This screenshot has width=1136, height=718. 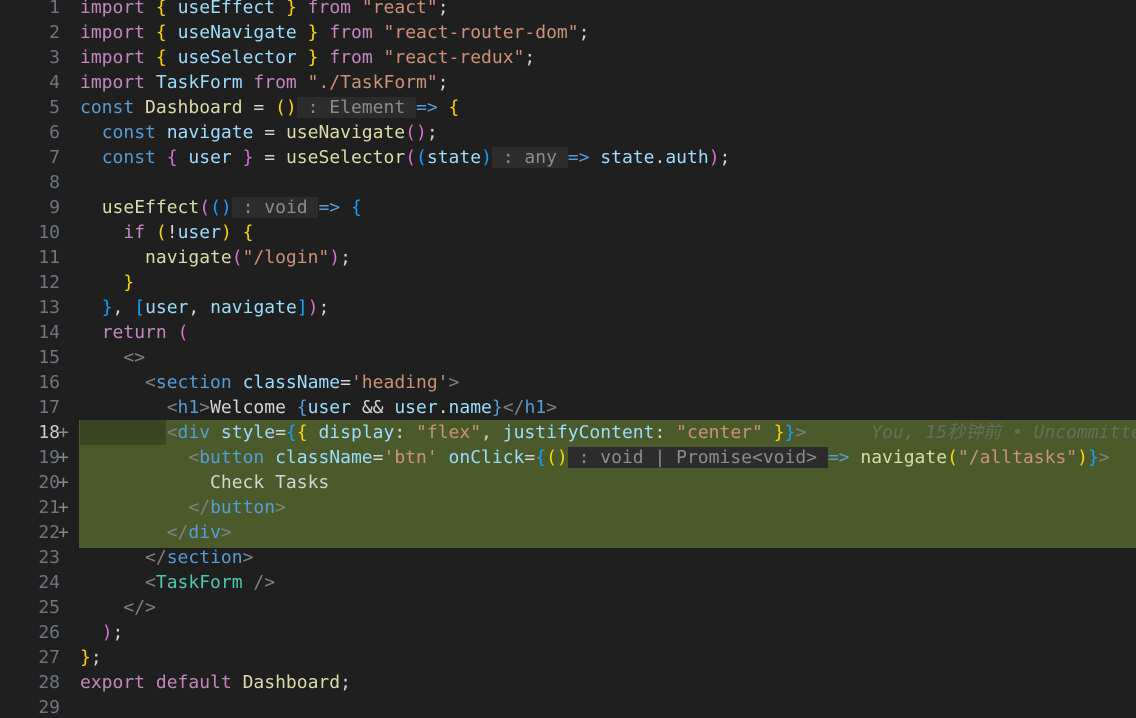 I want to click on line-number-gutter: 9, so click(x=30, y=207).